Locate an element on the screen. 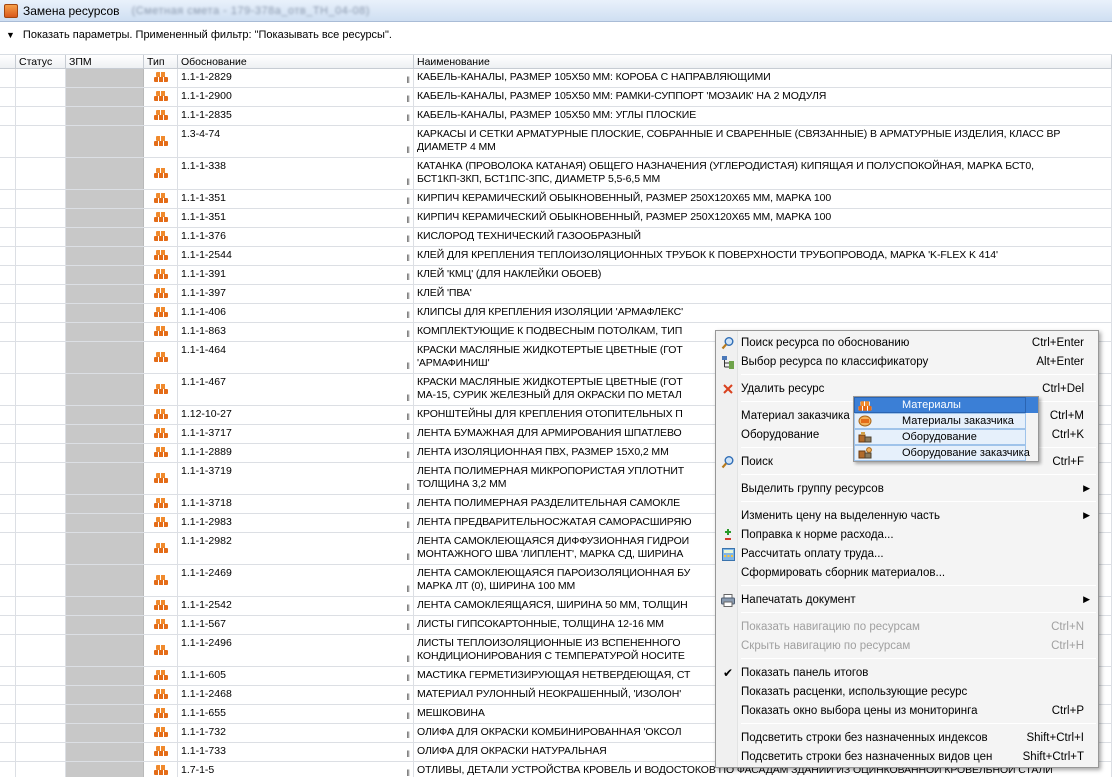 This screenshot has width=1112, height=777. basis-cell: 1.1-1-733 ‖ is located at coordinates (296, 752).